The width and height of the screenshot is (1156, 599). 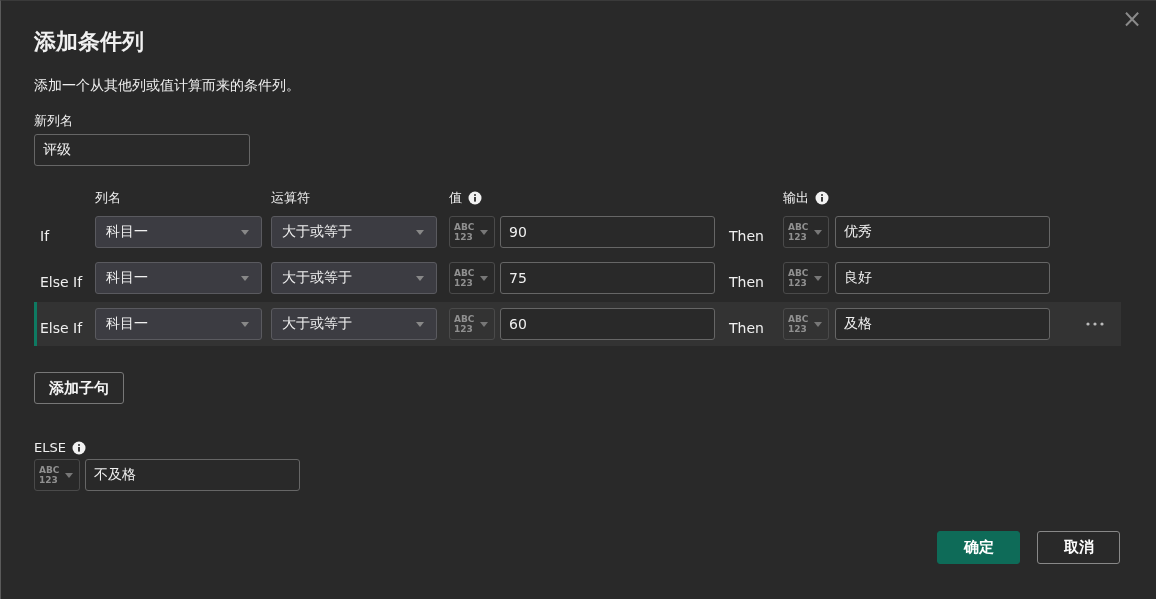 What do you see at coordinates (1078, 547) in the screenshot?
I see `cancel-button: 取消` at bounding box center [1078, 547].